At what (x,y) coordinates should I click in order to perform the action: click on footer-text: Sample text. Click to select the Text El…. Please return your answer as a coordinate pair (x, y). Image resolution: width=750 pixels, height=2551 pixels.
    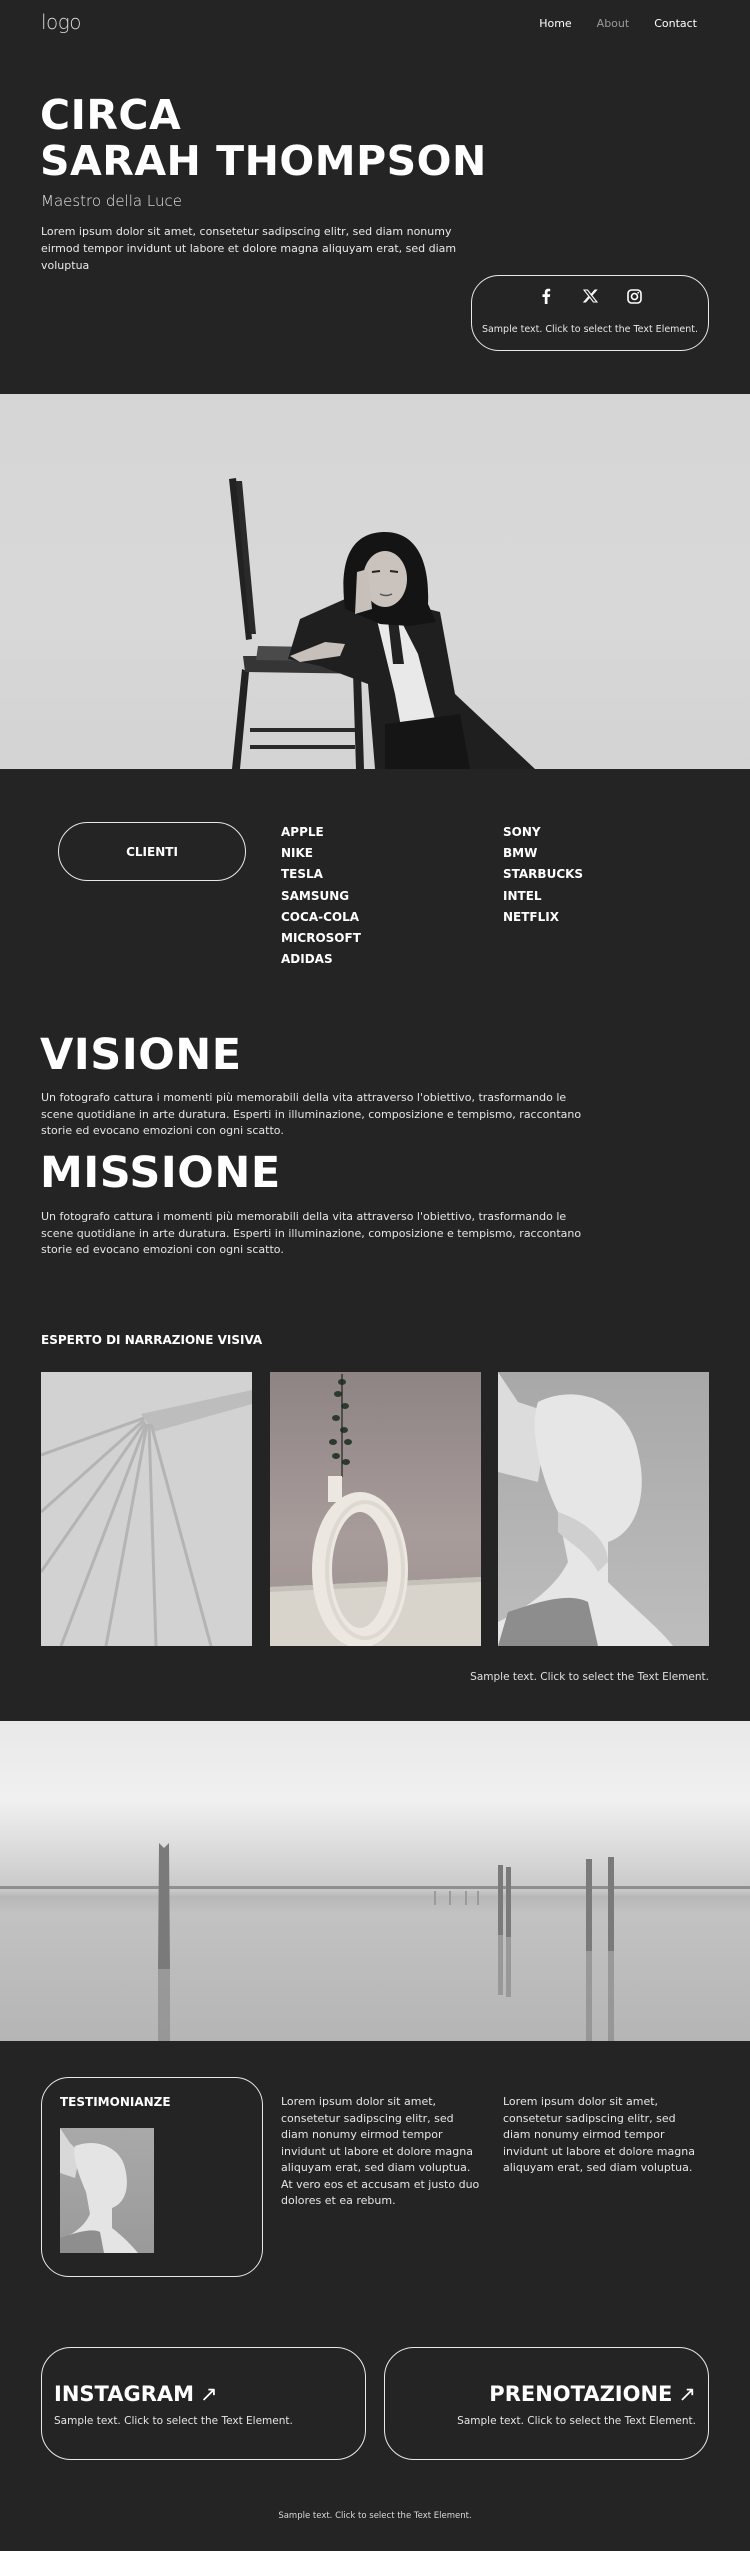
    Looking at the image, I should click on (375, 2516).